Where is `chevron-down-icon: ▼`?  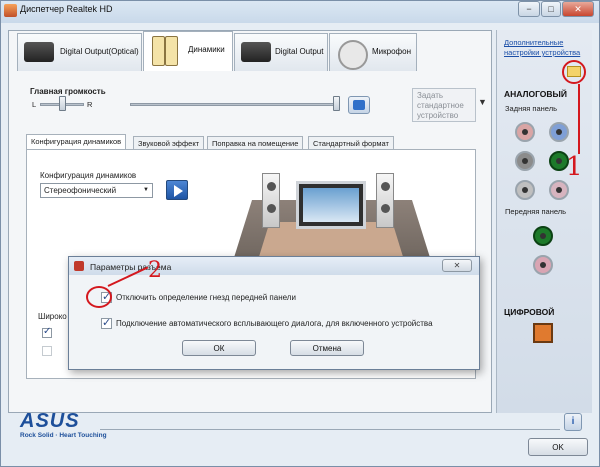
chevron-down-icon: ▼ is located at coordinates (482, 102).